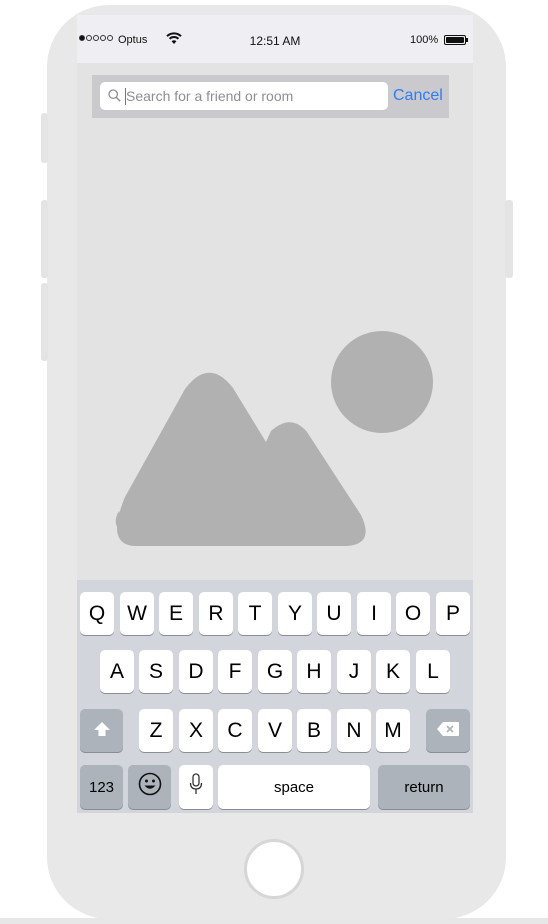  I want to click on microphone-key, so click(196, 787).